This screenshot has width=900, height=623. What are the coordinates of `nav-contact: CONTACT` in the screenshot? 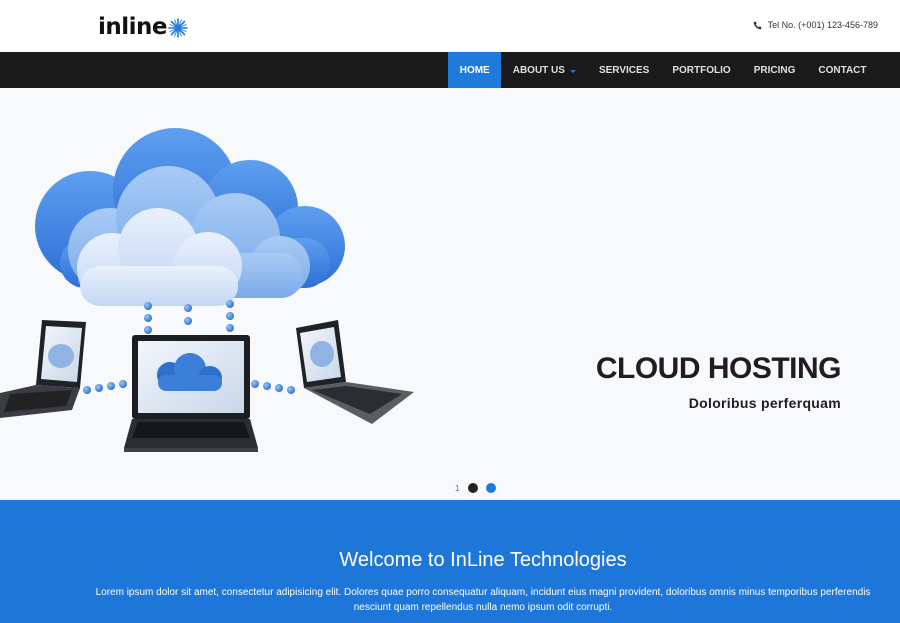 It's located at (842, 70).